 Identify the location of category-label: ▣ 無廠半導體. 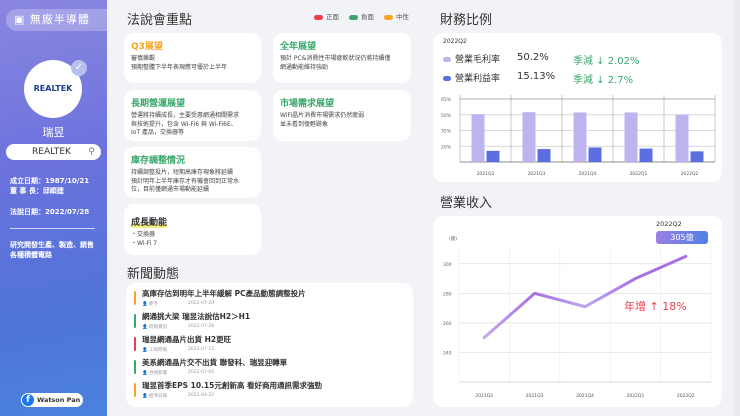
(56, 20).